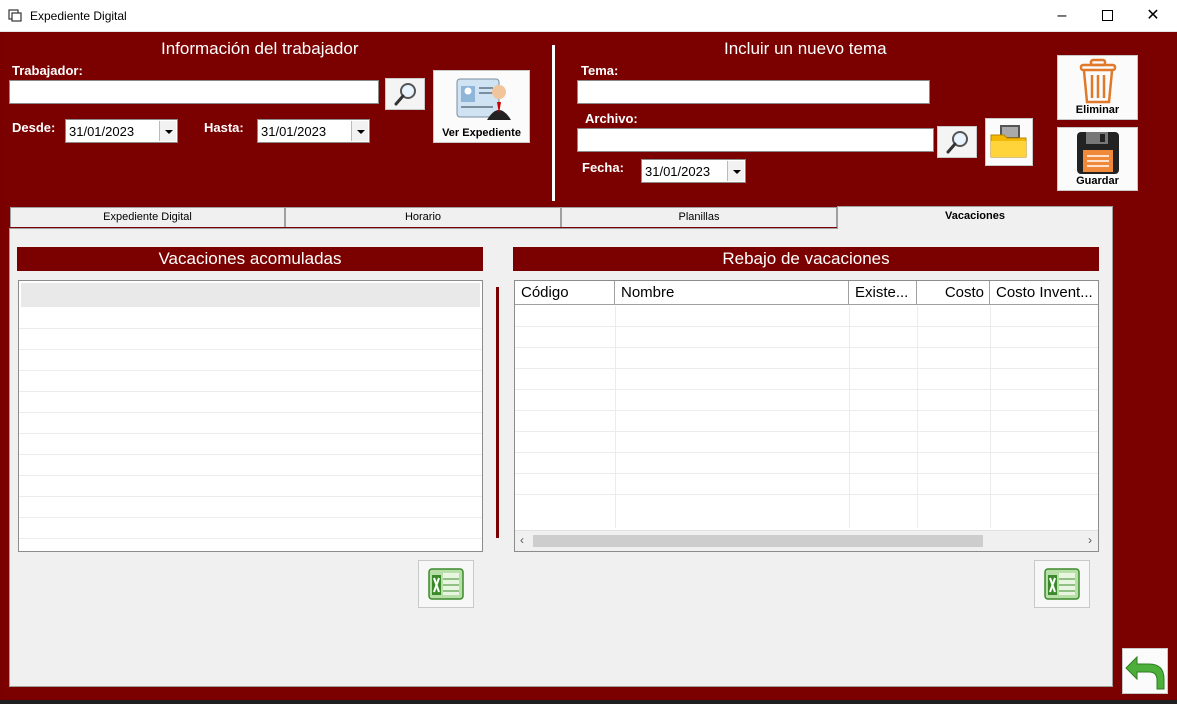 The width and height of the screenshot is (1177, 704). I want to click on trash-icon, so click(1097, 81).